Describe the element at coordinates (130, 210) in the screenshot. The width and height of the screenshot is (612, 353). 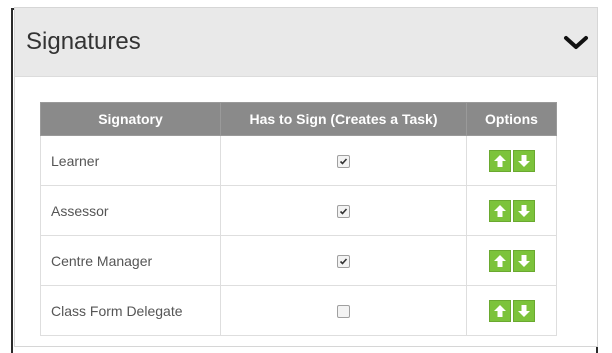
I see `signatory-name: Assessor` at that location.